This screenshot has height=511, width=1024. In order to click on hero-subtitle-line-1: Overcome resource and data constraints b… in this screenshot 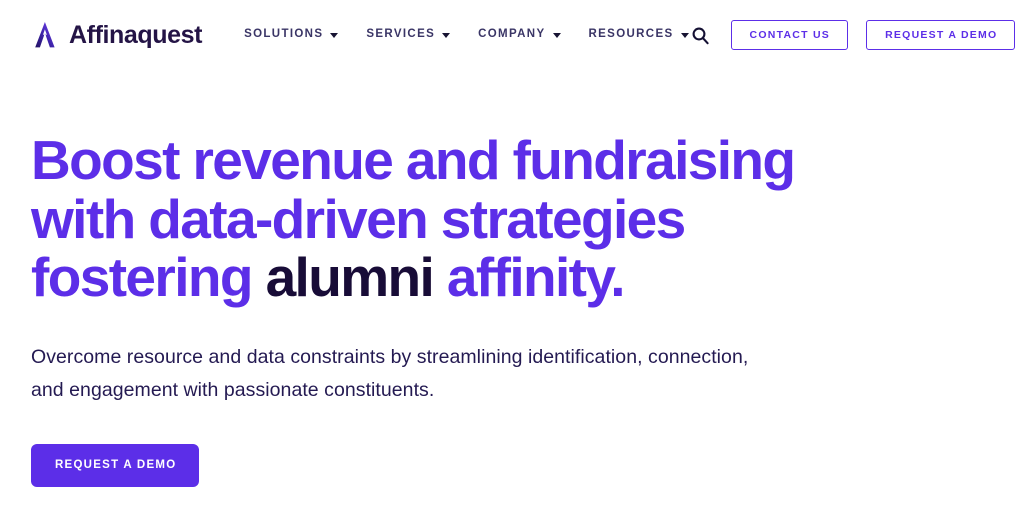, I will do `click(390, 356)`.